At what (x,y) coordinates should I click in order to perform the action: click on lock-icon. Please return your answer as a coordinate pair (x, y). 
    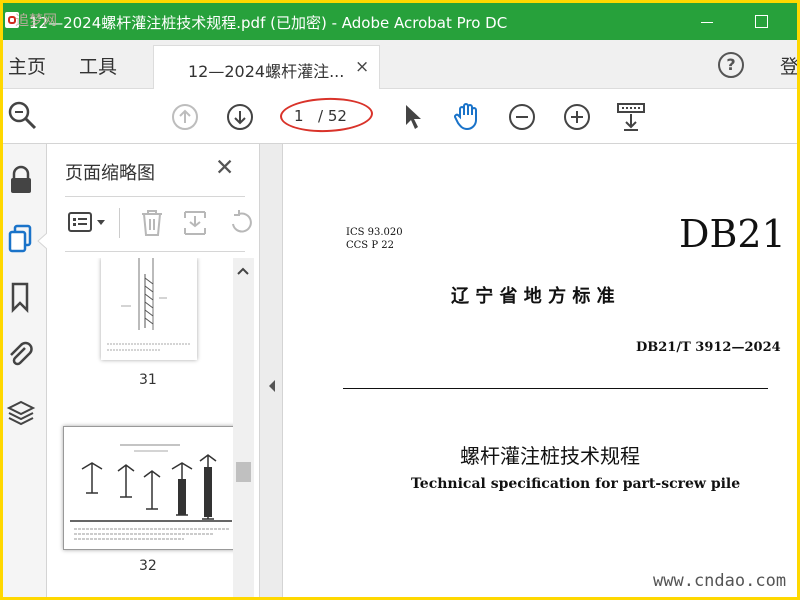
    Looking at the image, I should click on (21, 180).